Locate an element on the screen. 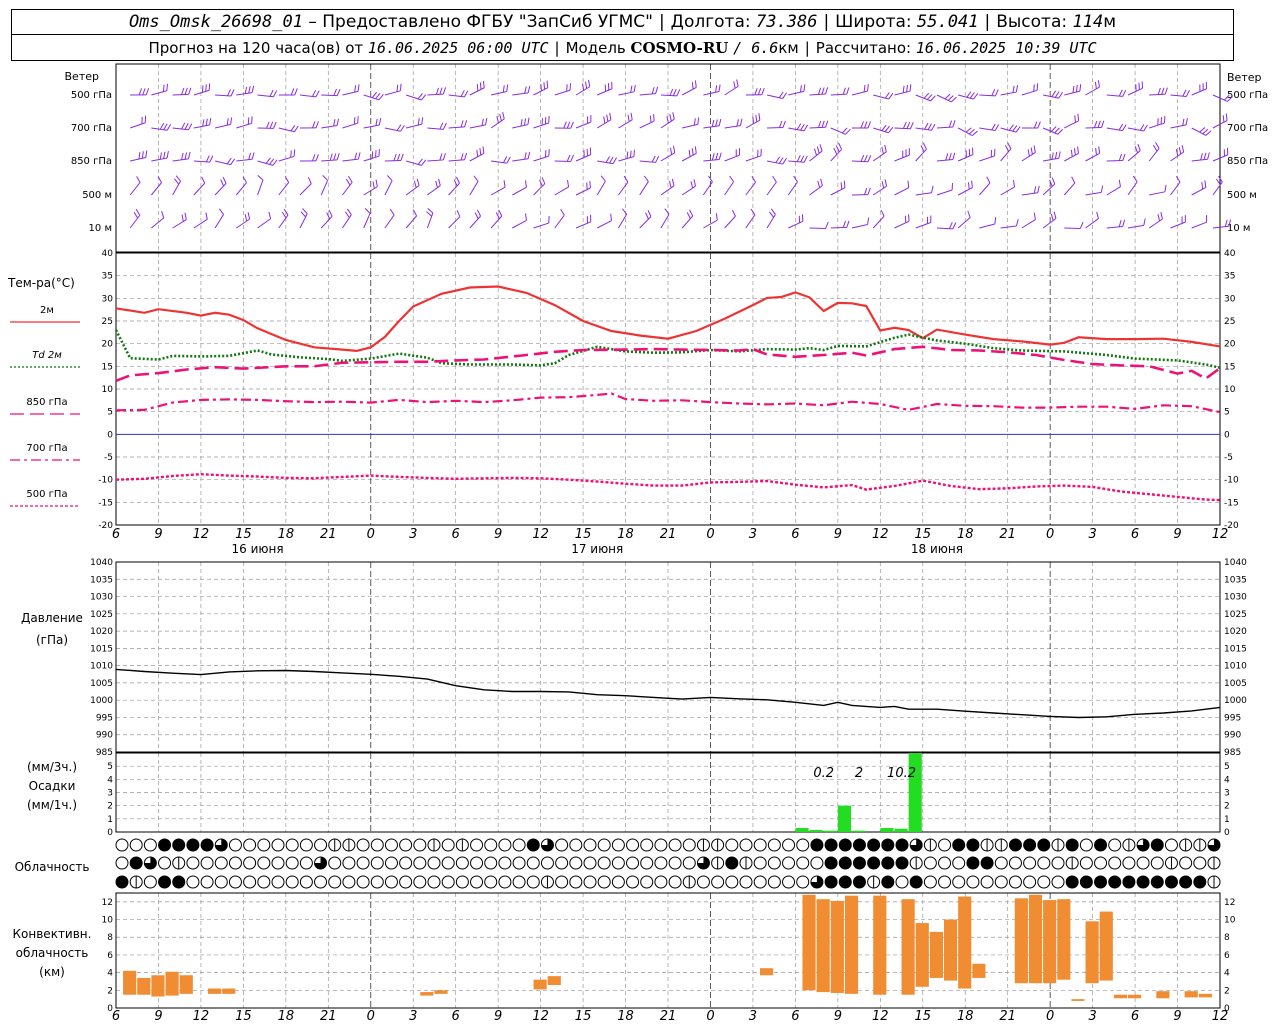 The image size is (1280, 1024). convective-xtick: 9 is located at coordinates (1177, 1016).